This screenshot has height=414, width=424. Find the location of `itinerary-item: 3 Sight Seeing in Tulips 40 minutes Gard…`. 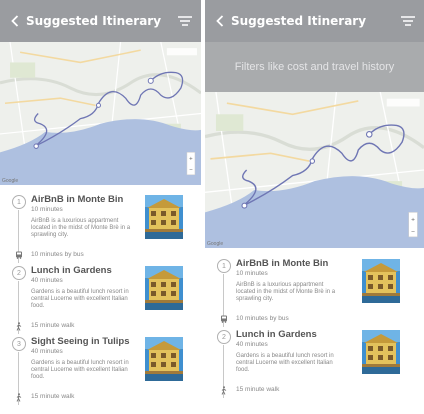

itinerary-item: 3 Sight Seeing in Tulips 40 minutes Gard… is located at coordinates (100, 361).